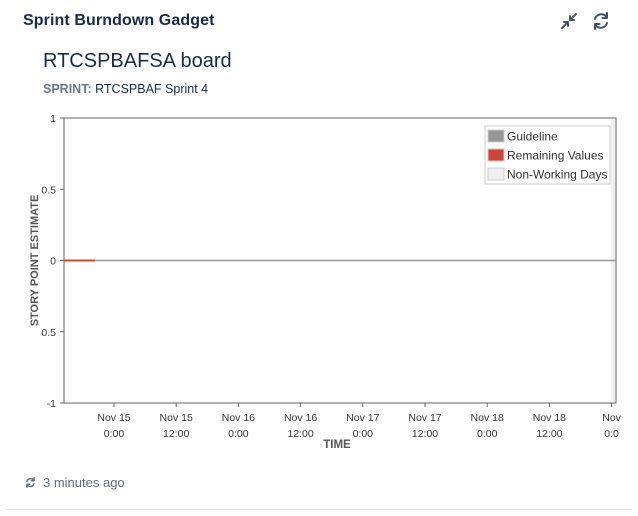 The width and height of the screenshot is (638, 516). I want to click on legend-label: Non-Working Days, so click(557, 175).